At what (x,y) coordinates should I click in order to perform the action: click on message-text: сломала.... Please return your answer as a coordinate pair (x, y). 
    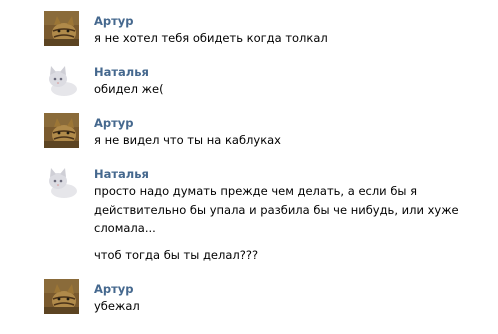
    Looking at the image, I should click on (125, 228).